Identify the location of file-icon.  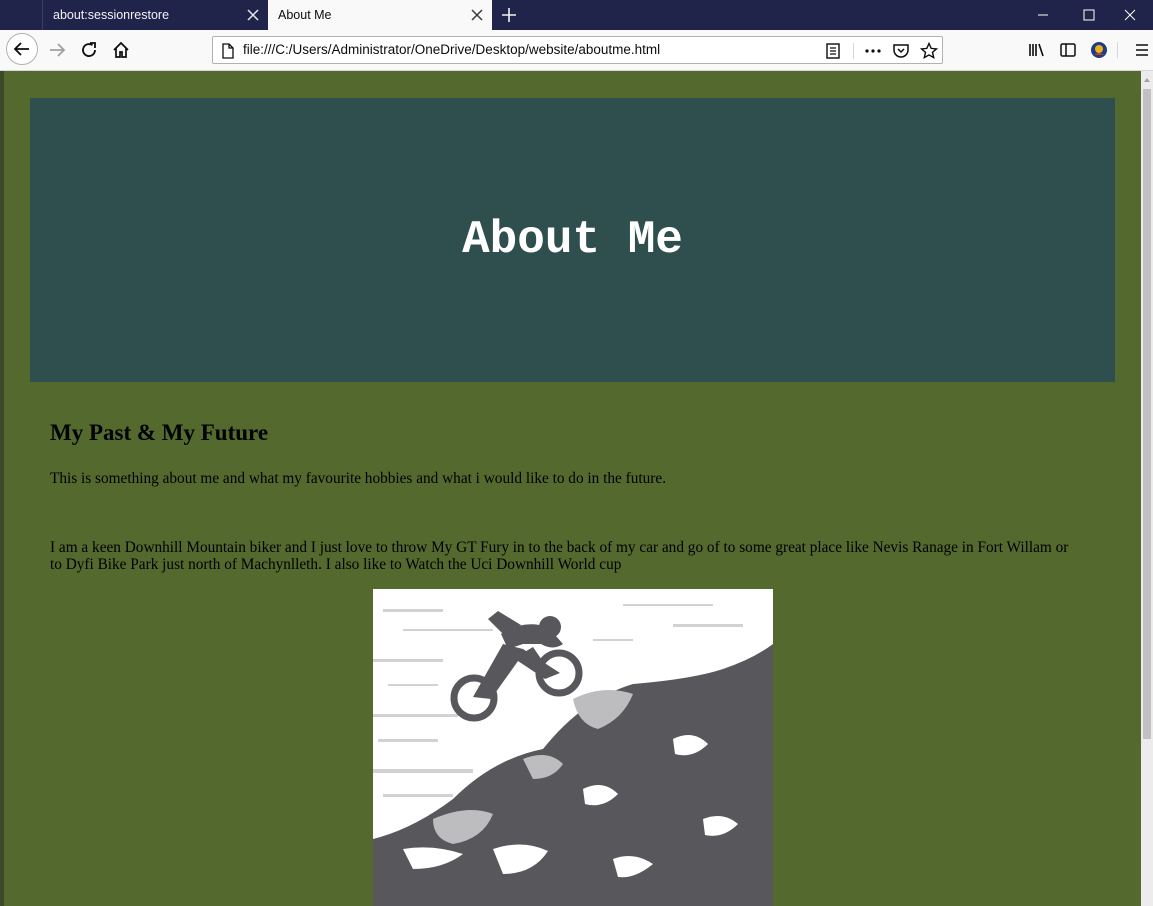
(228, 51).